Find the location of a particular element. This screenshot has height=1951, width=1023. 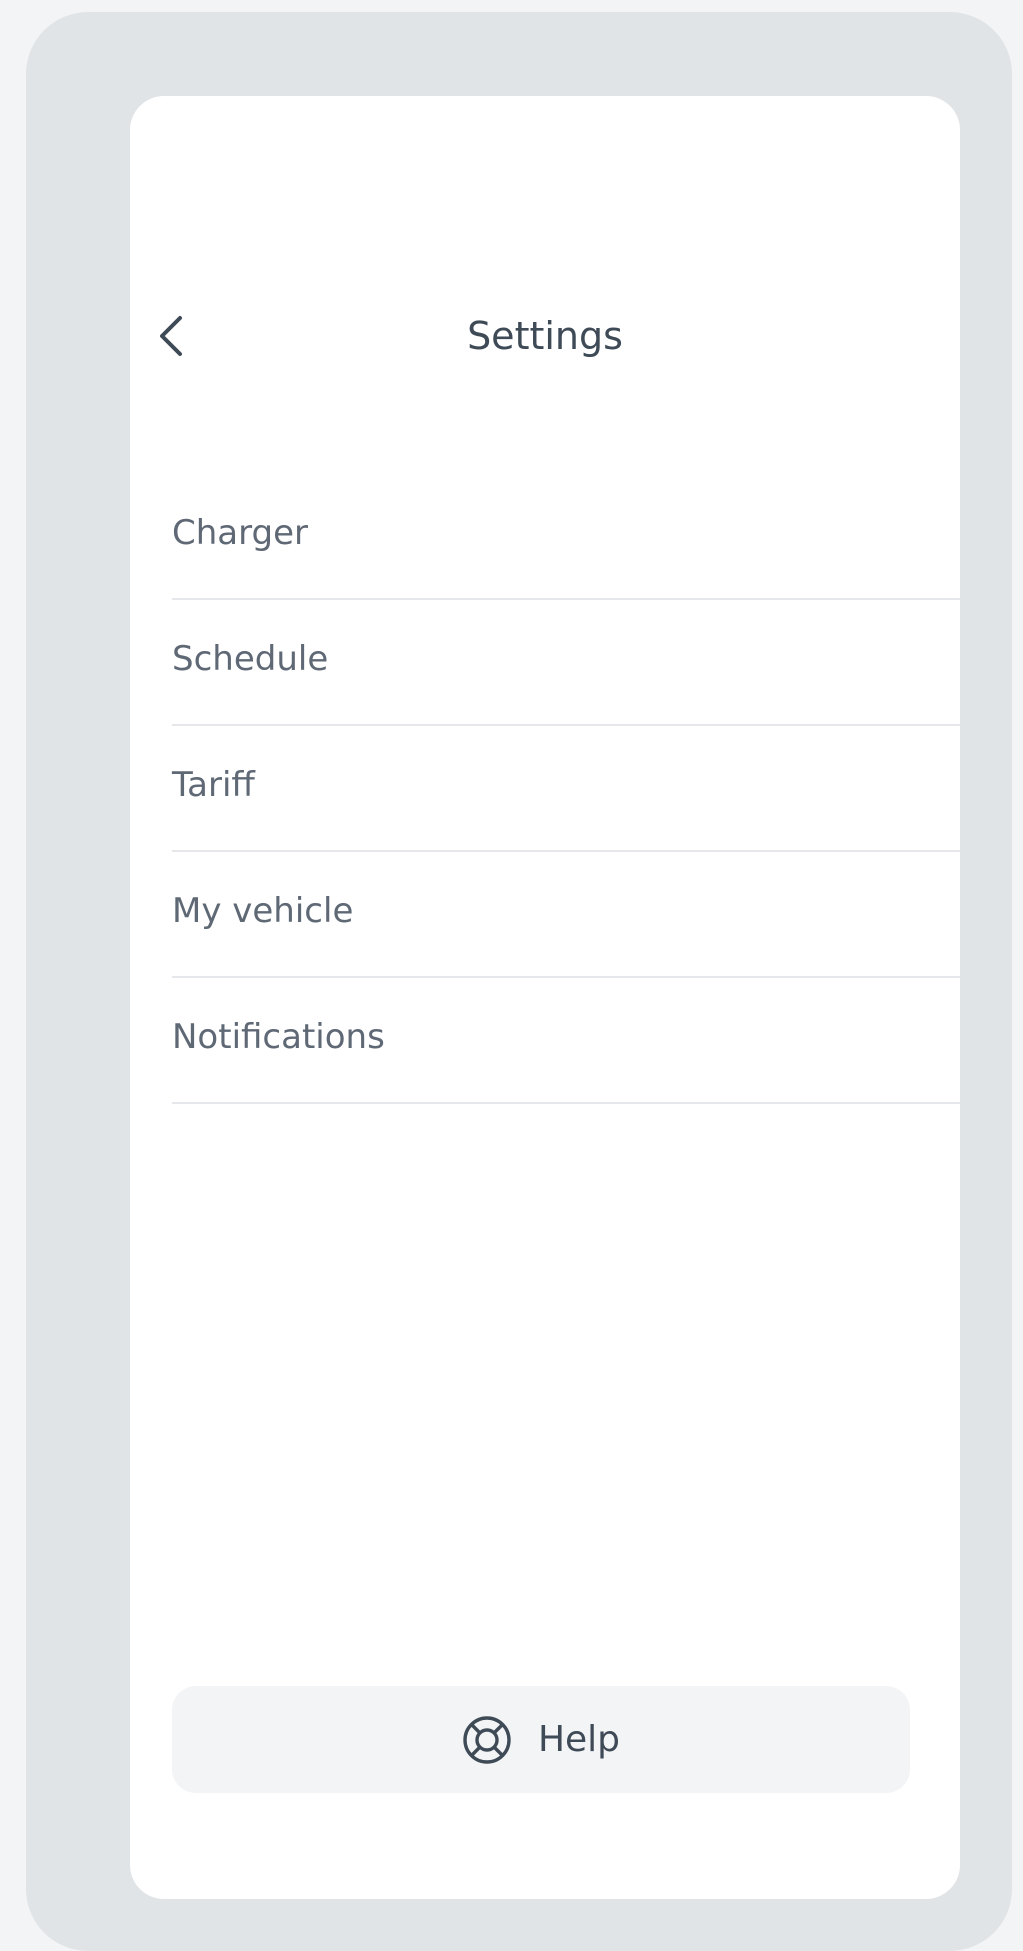

header: Settings is located at coordinates (545, 336).